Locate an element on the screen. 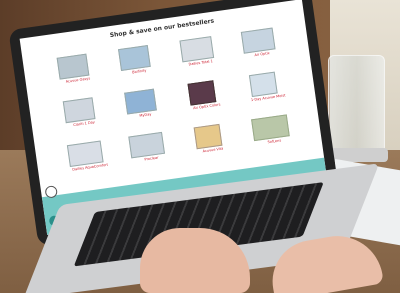  product-card: Clariti 1 Day is located at coordinates (83, 117).